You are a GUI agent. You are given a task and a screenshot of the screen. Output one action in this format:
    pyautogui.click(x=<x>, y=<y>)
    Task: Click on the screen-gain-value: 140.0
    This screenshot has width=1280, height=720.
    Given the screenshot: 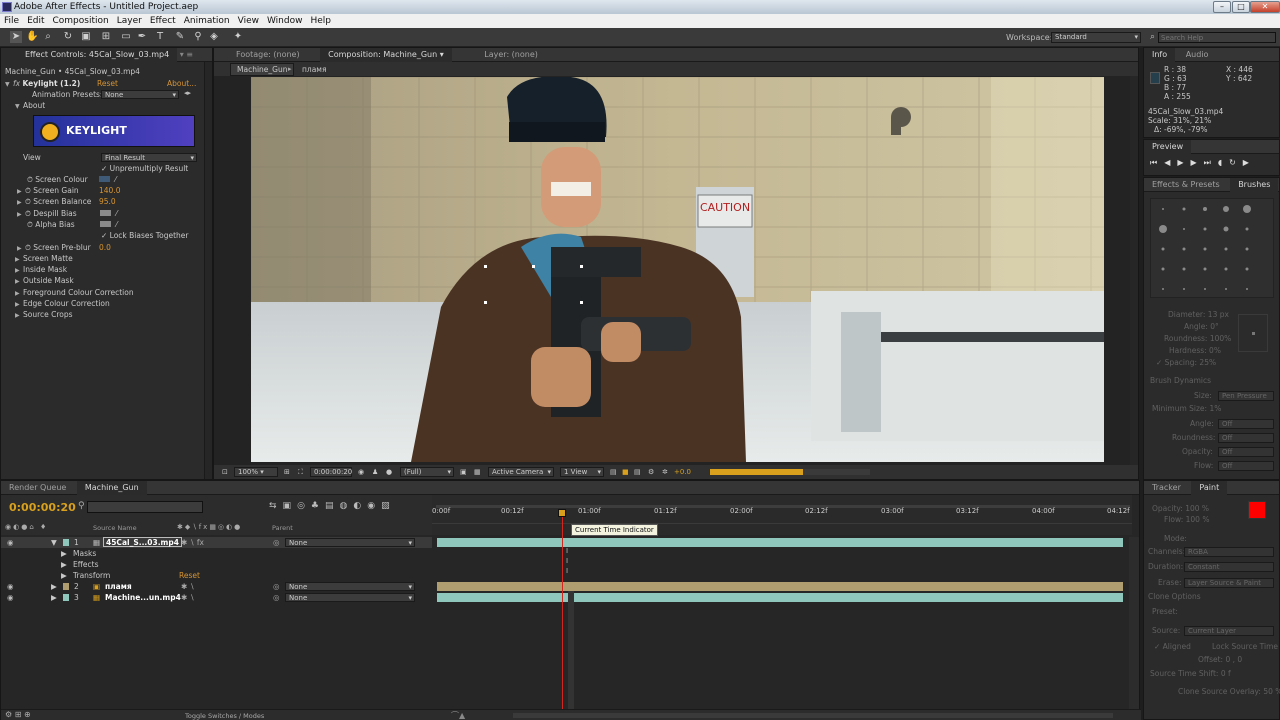 What is the action you would take?
    pyautogui.click(x=109, y=190)
    